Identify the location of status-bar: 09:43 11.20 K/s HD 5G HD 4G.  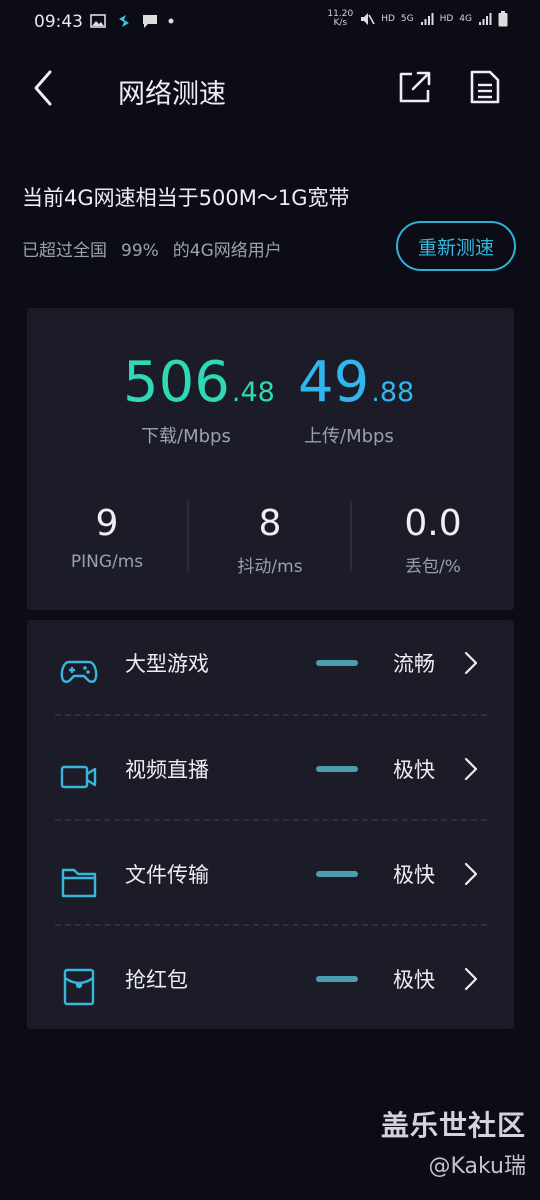
(270, 22).